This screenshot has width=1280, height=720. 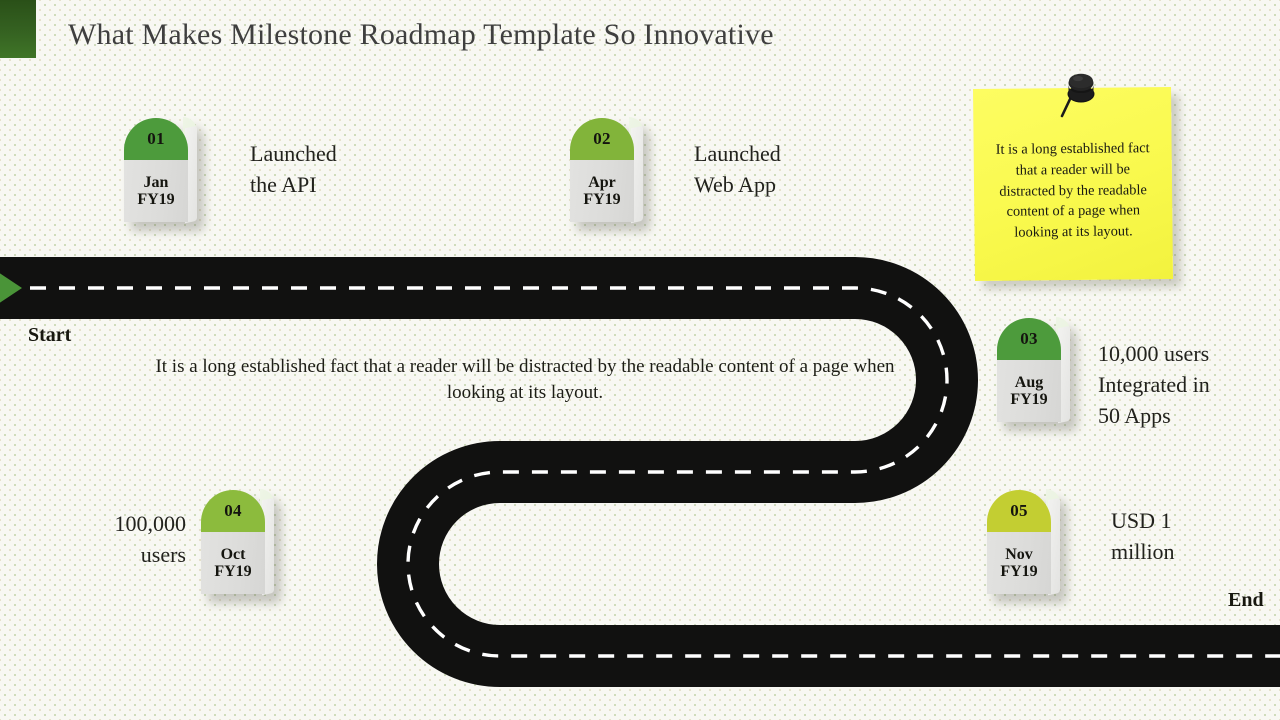 I want to click on milestone-number-cap: 02, so click(x=602, y=139).